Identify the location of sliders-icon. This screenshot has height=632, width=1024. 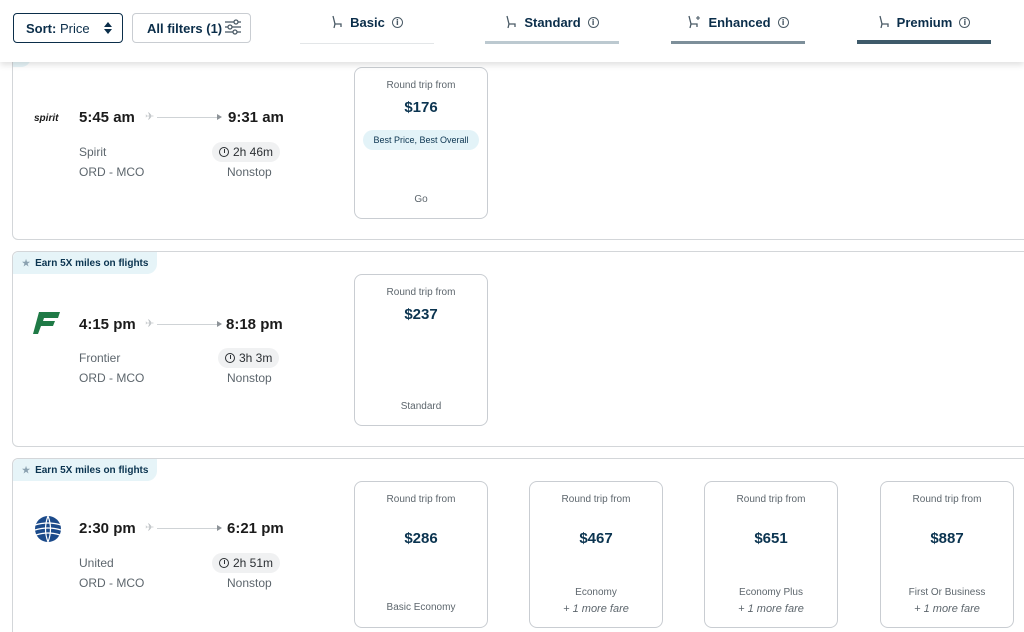
(233, 28).